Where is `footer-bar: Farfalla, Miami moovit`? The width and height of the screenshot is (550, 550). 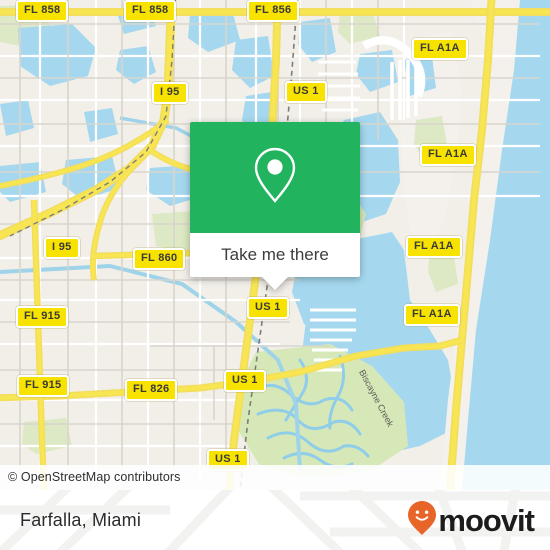
footer-bar: Farfalla, Miami moovit is located at coordinates (275, 520).